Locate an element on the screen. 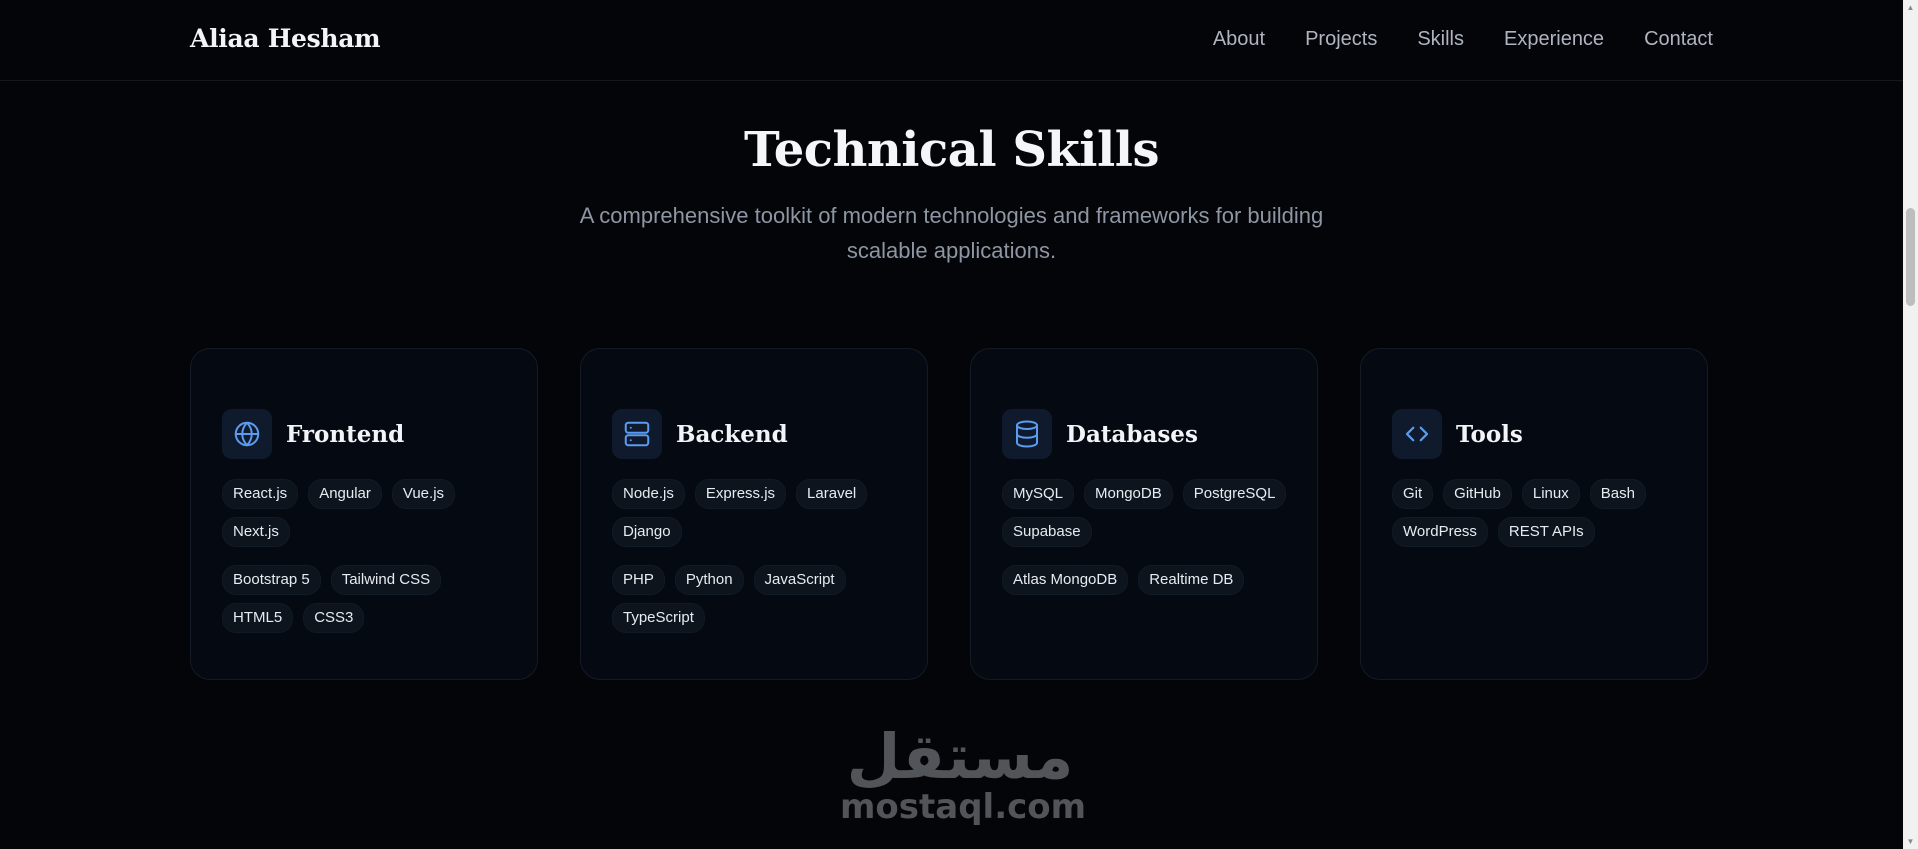  skill-chip: JavaScript is located at coordinates (799, 580).